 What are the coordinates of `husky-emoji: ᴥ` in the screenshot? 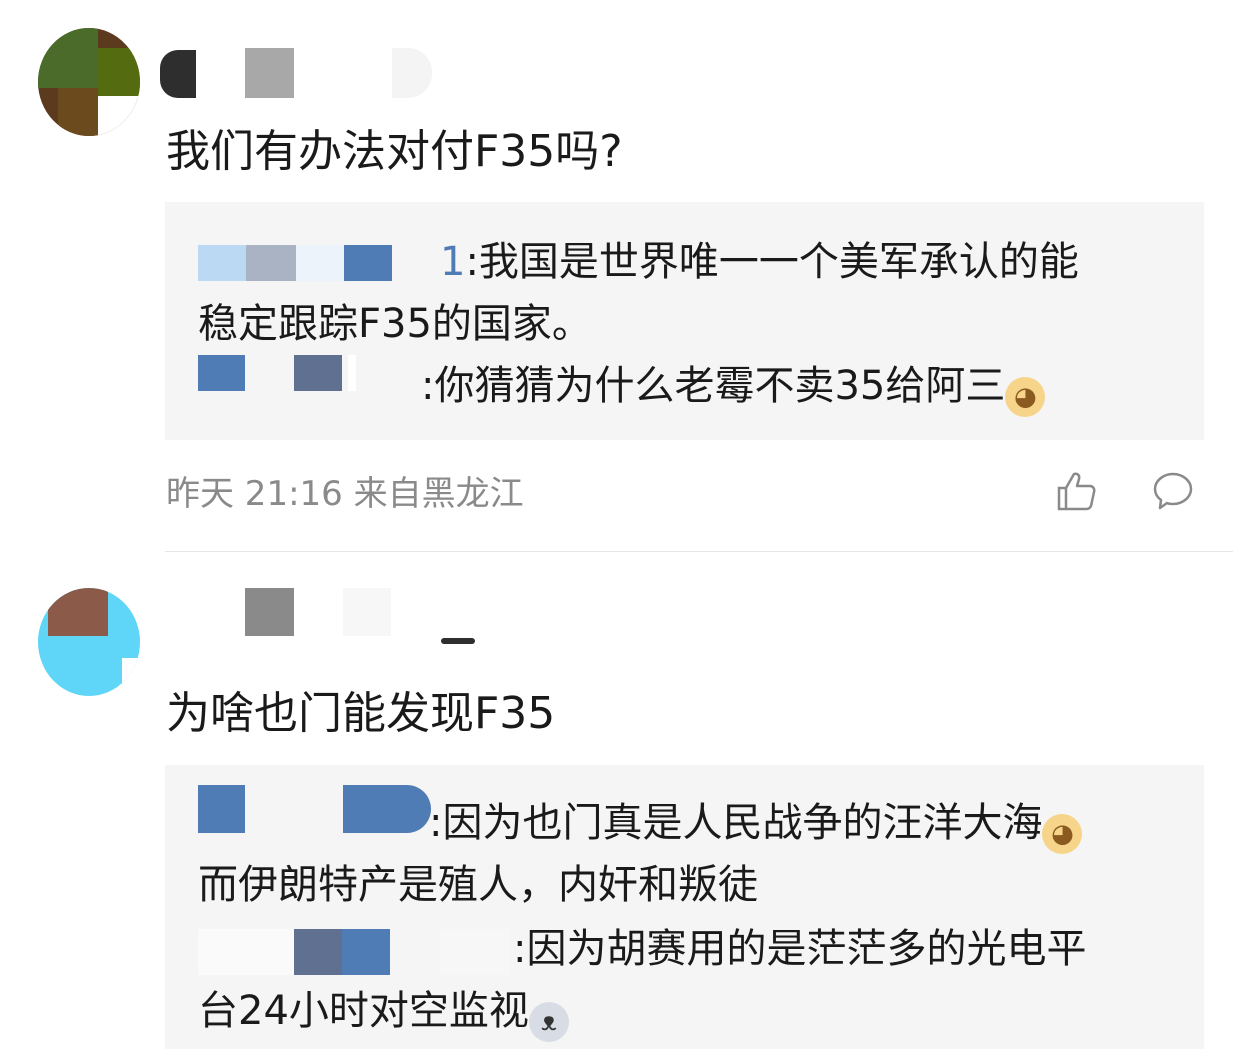 It's located at (548, 1022).